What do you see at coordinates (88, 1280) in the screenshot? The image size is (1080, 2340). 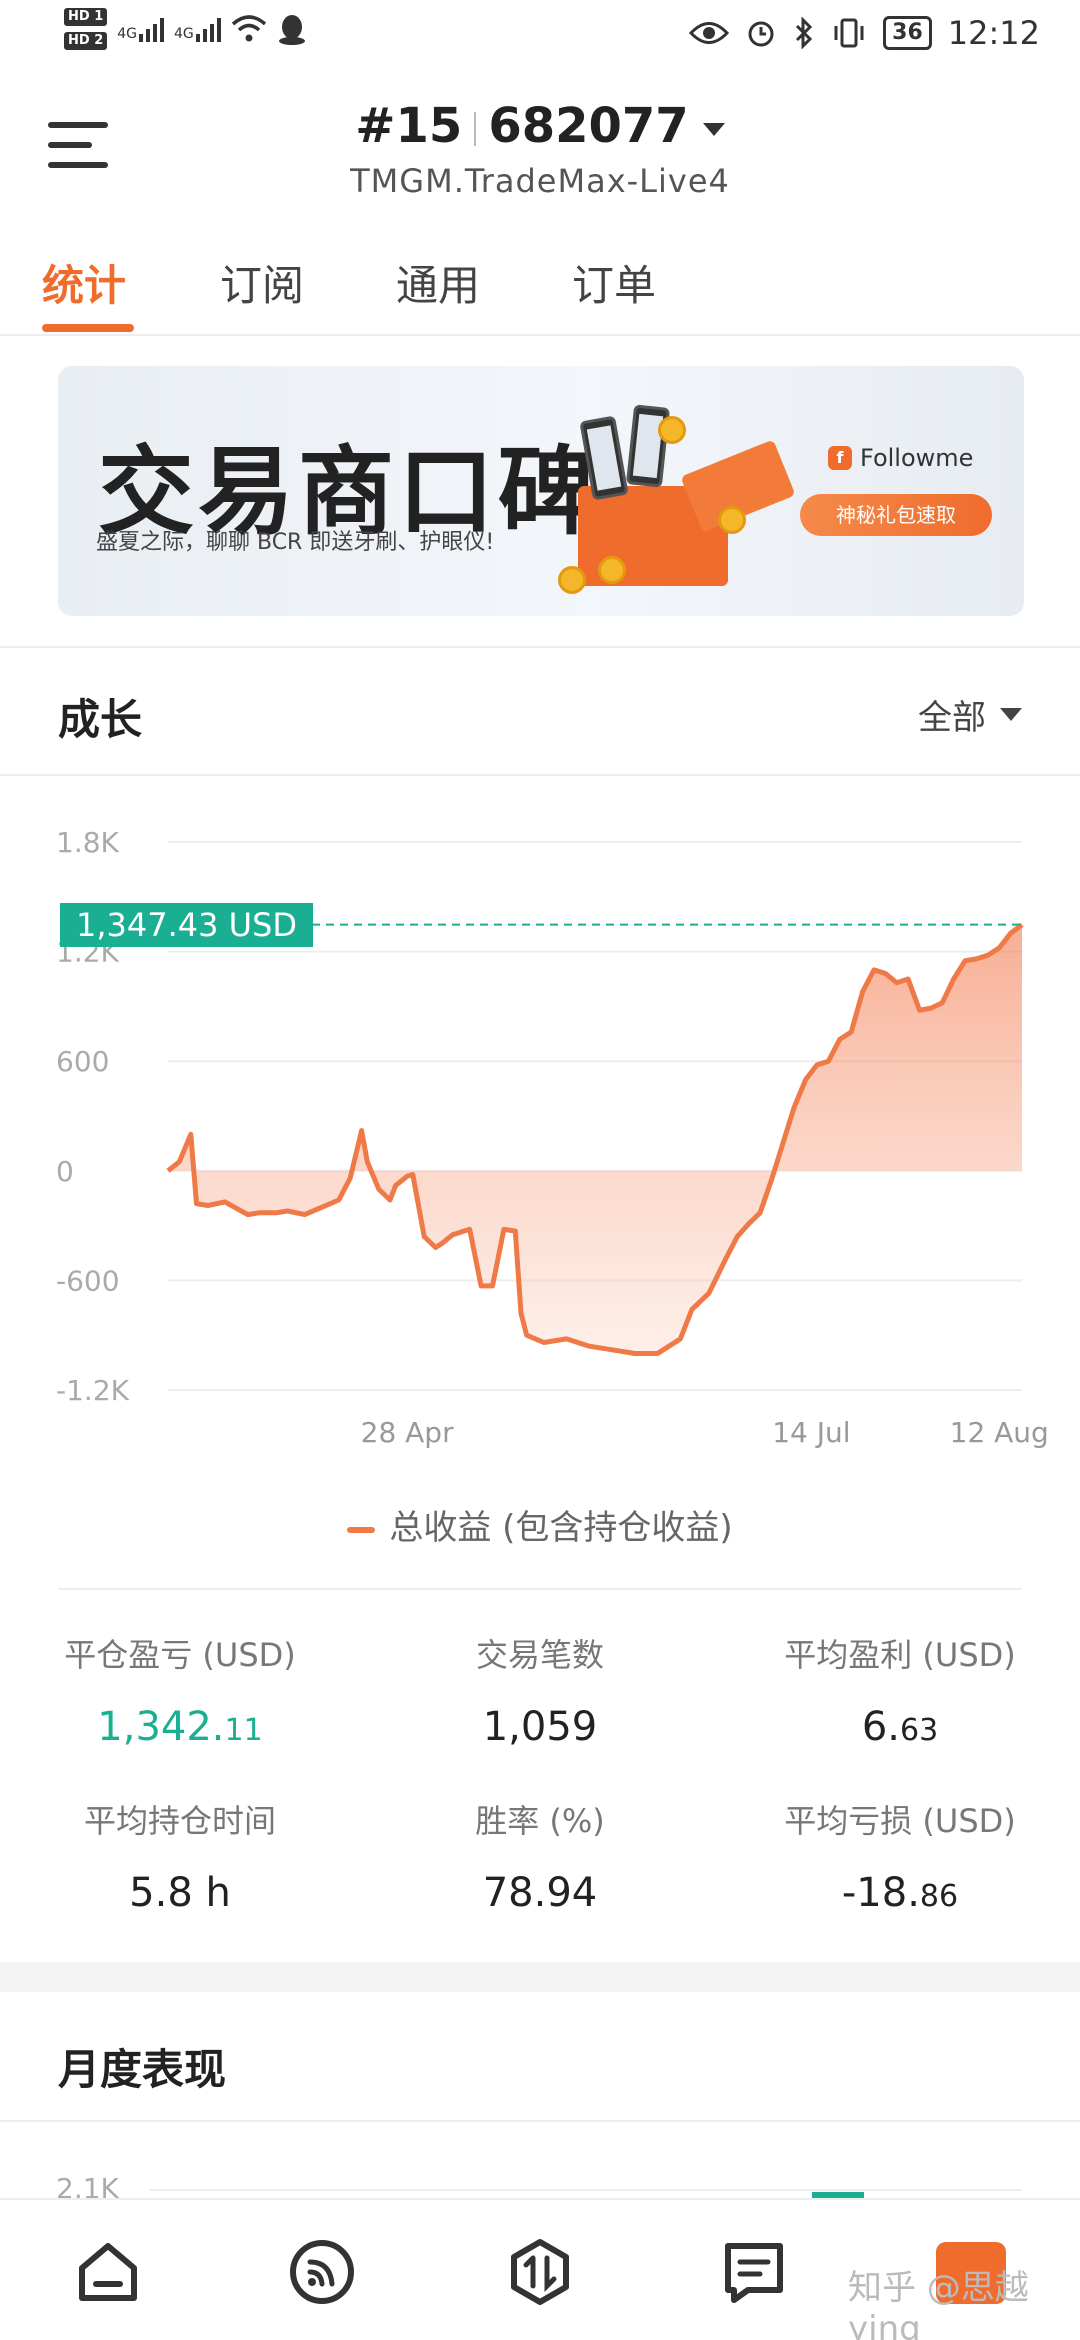 I see `y-tick-label: -600` at bounding box center [88, 1280].